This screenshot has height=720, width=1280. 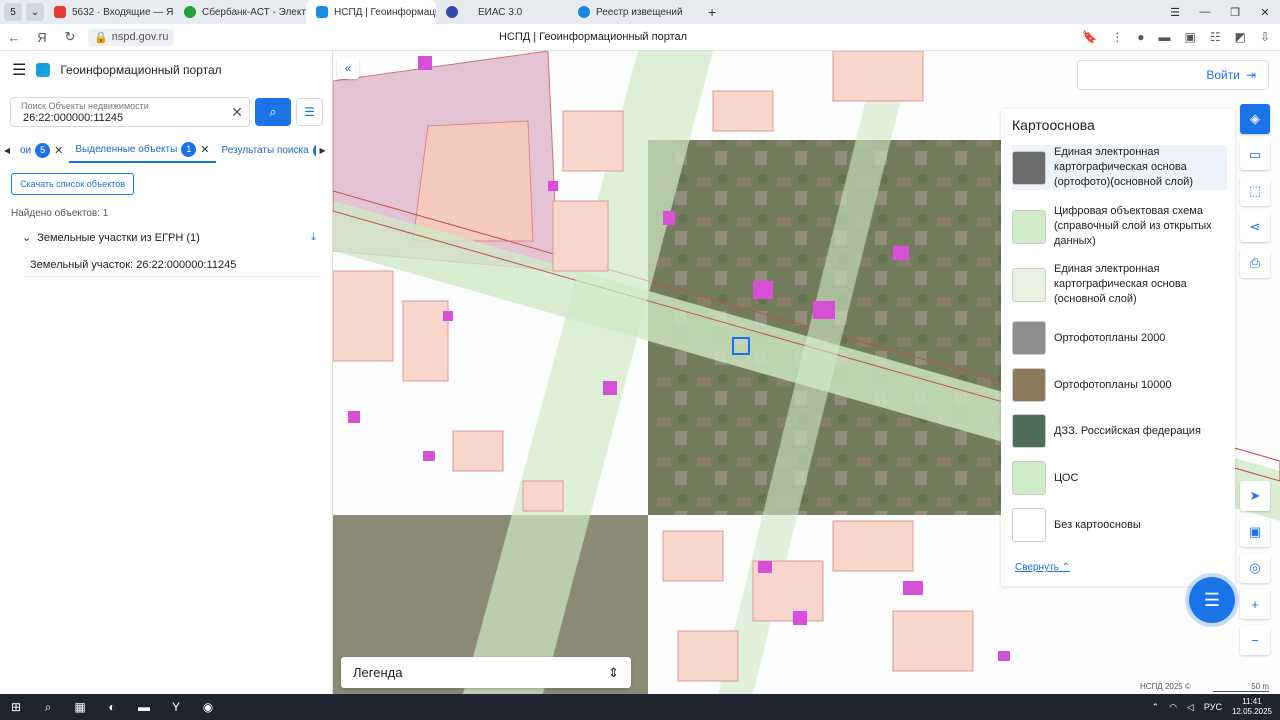 I want to click on bookmark-icon: 🔖, so click(x=1089, y=37).